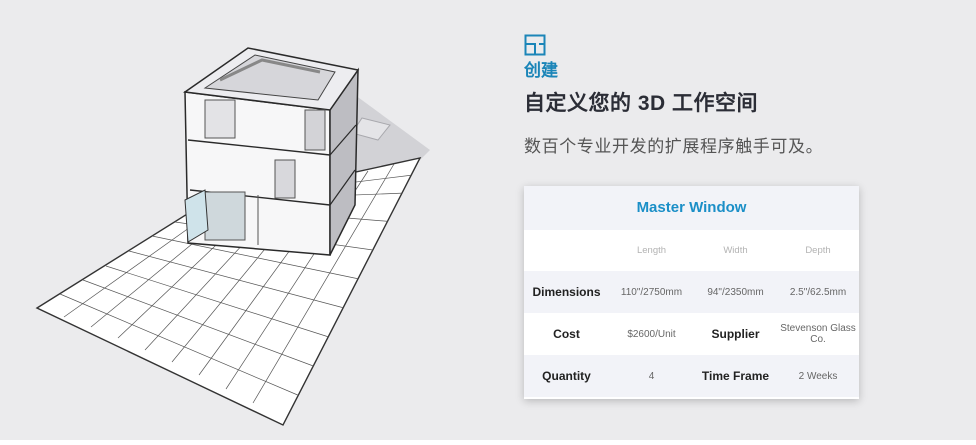 The height and width of the screenshot is (445, 976). I want to click on feature-headline: 自定义您的 3D 工作空间, so click(641, 103).